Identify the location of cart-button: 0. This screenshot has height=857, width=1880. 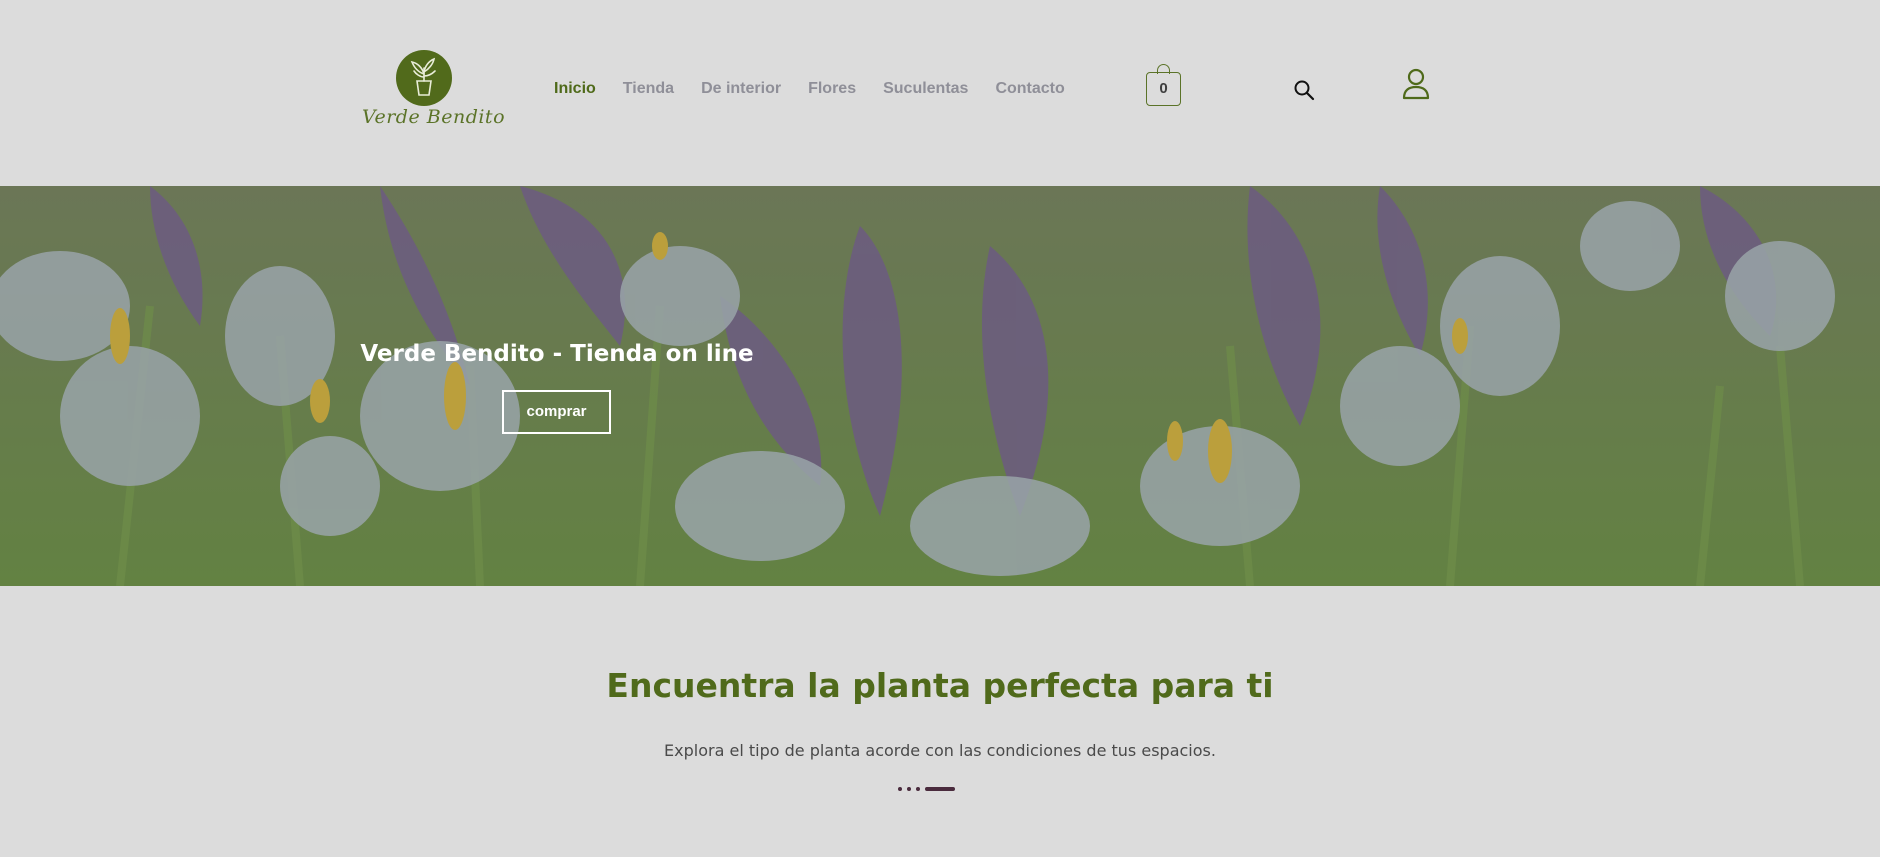
(1163, 85).